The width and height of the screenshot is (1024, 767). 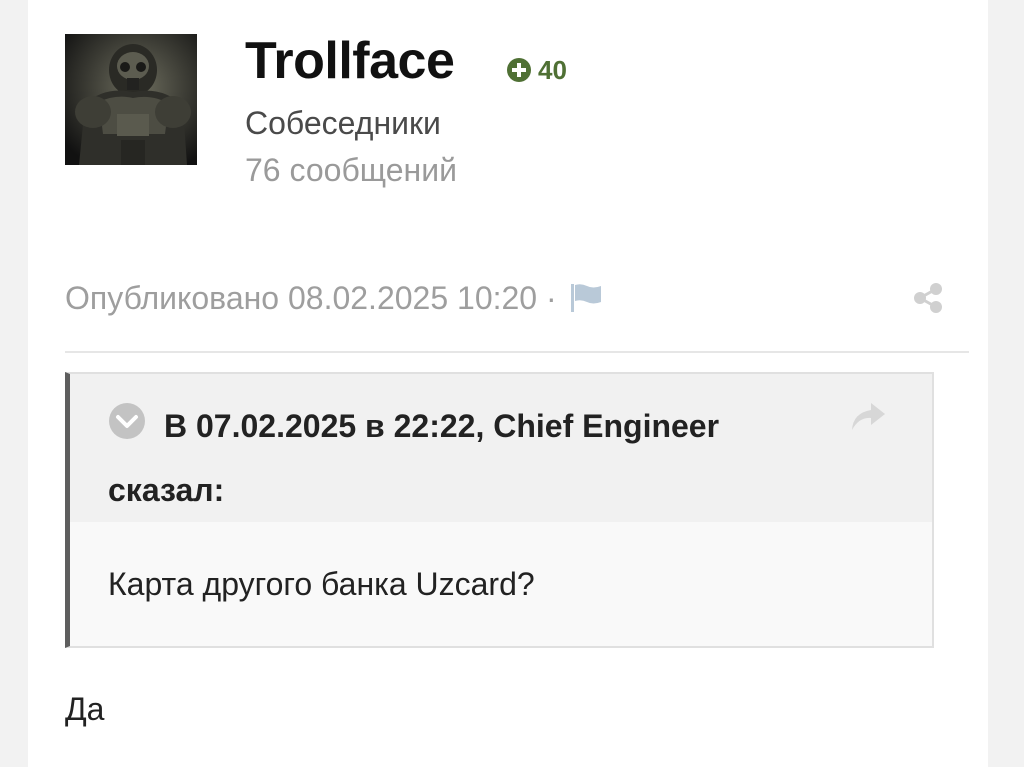 I want to click on share-arrow-icon, so click(x=868, y=417).